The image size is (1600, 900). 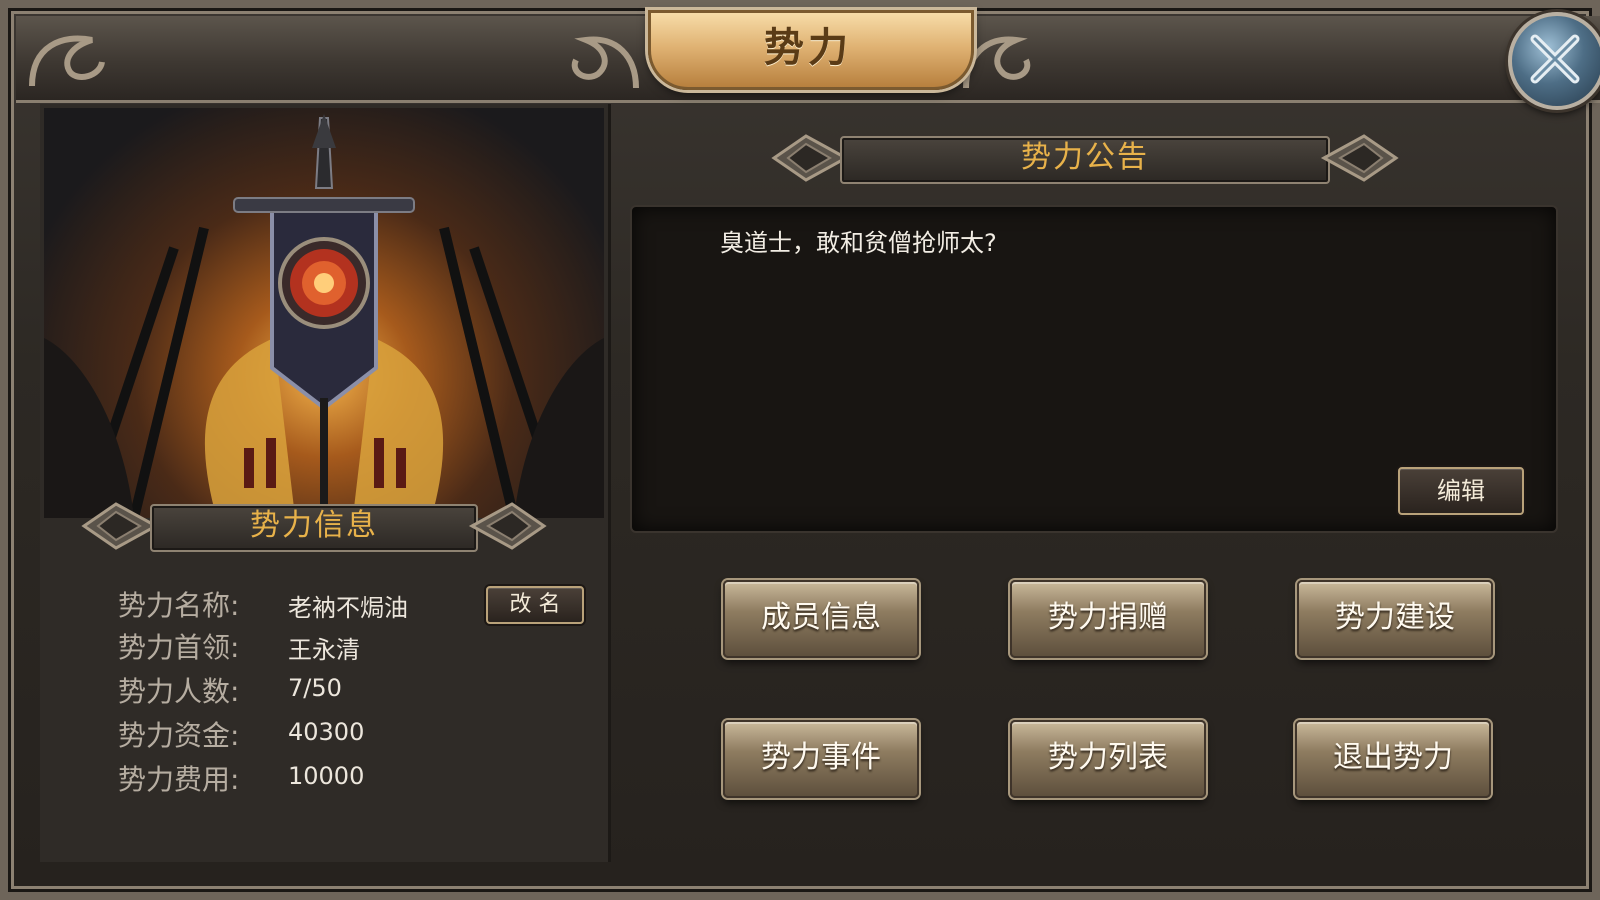 I want to click on info-label: 势力资金:, so click(x=179, y=735).